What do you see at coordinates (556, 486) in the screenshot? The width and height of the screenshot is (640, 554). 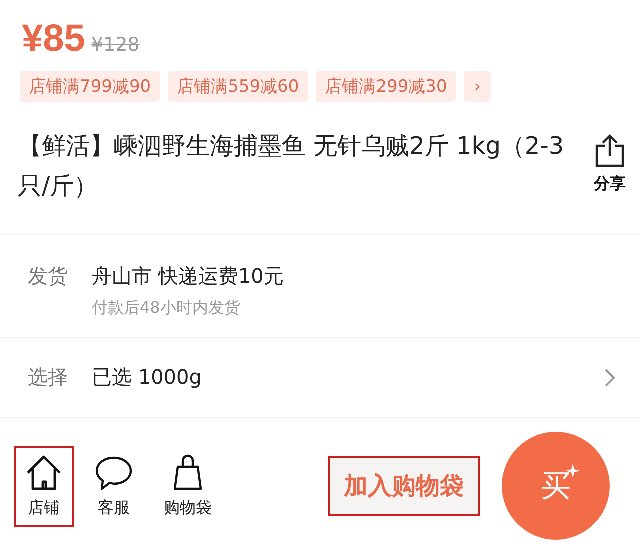 I see `buy-button: 买` at bounding box center [556, 486].